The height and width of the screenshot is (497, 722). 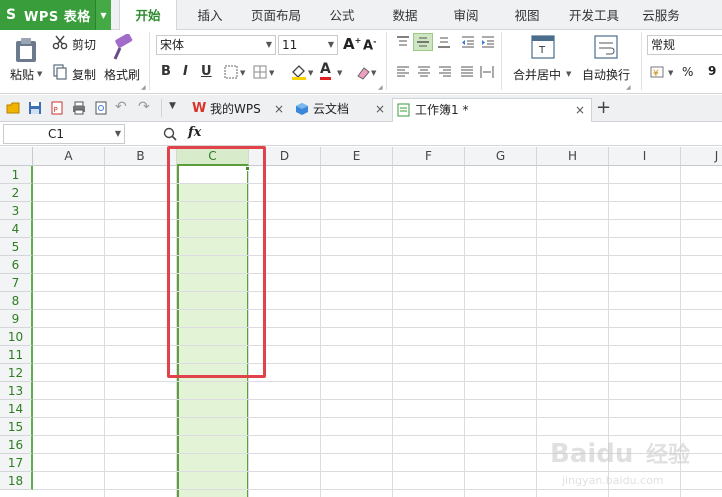 What do you see at coordinates (369, 45) in the screenshot?
I see `decrease-font-size-icon: A-` at bounding box center [369, 45].